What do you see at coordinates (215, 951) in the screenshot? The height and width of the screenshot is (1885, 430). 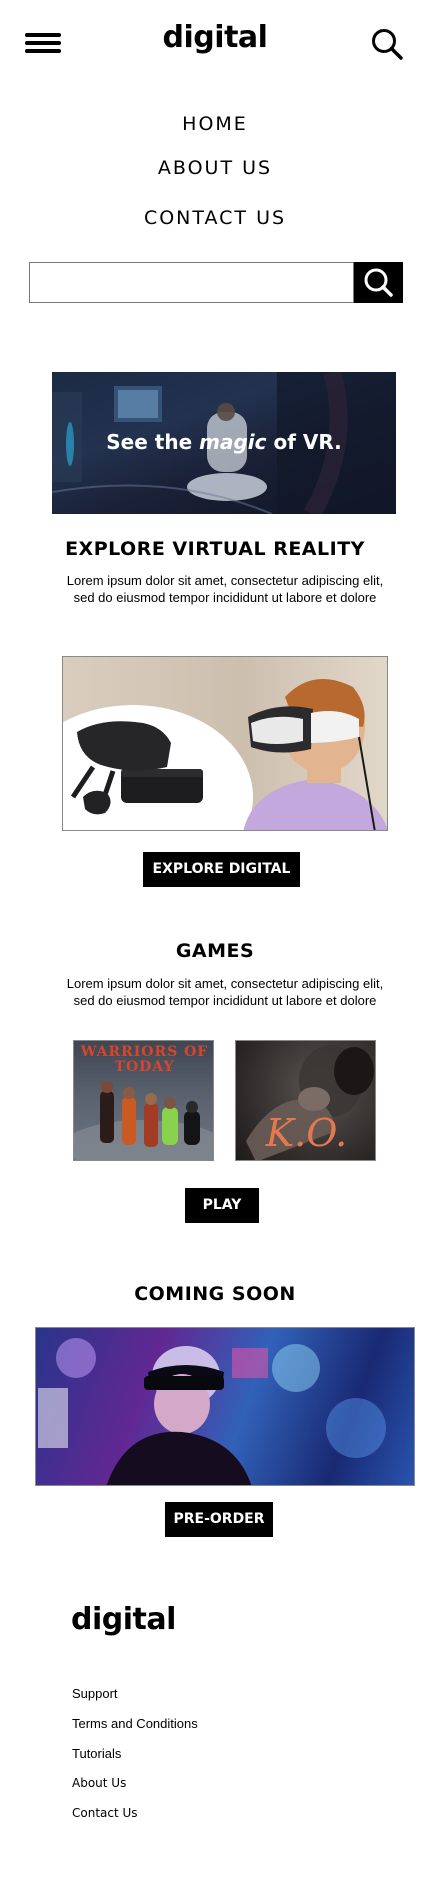 I see `games-title: GAMES` at bounding box center [215, 951].